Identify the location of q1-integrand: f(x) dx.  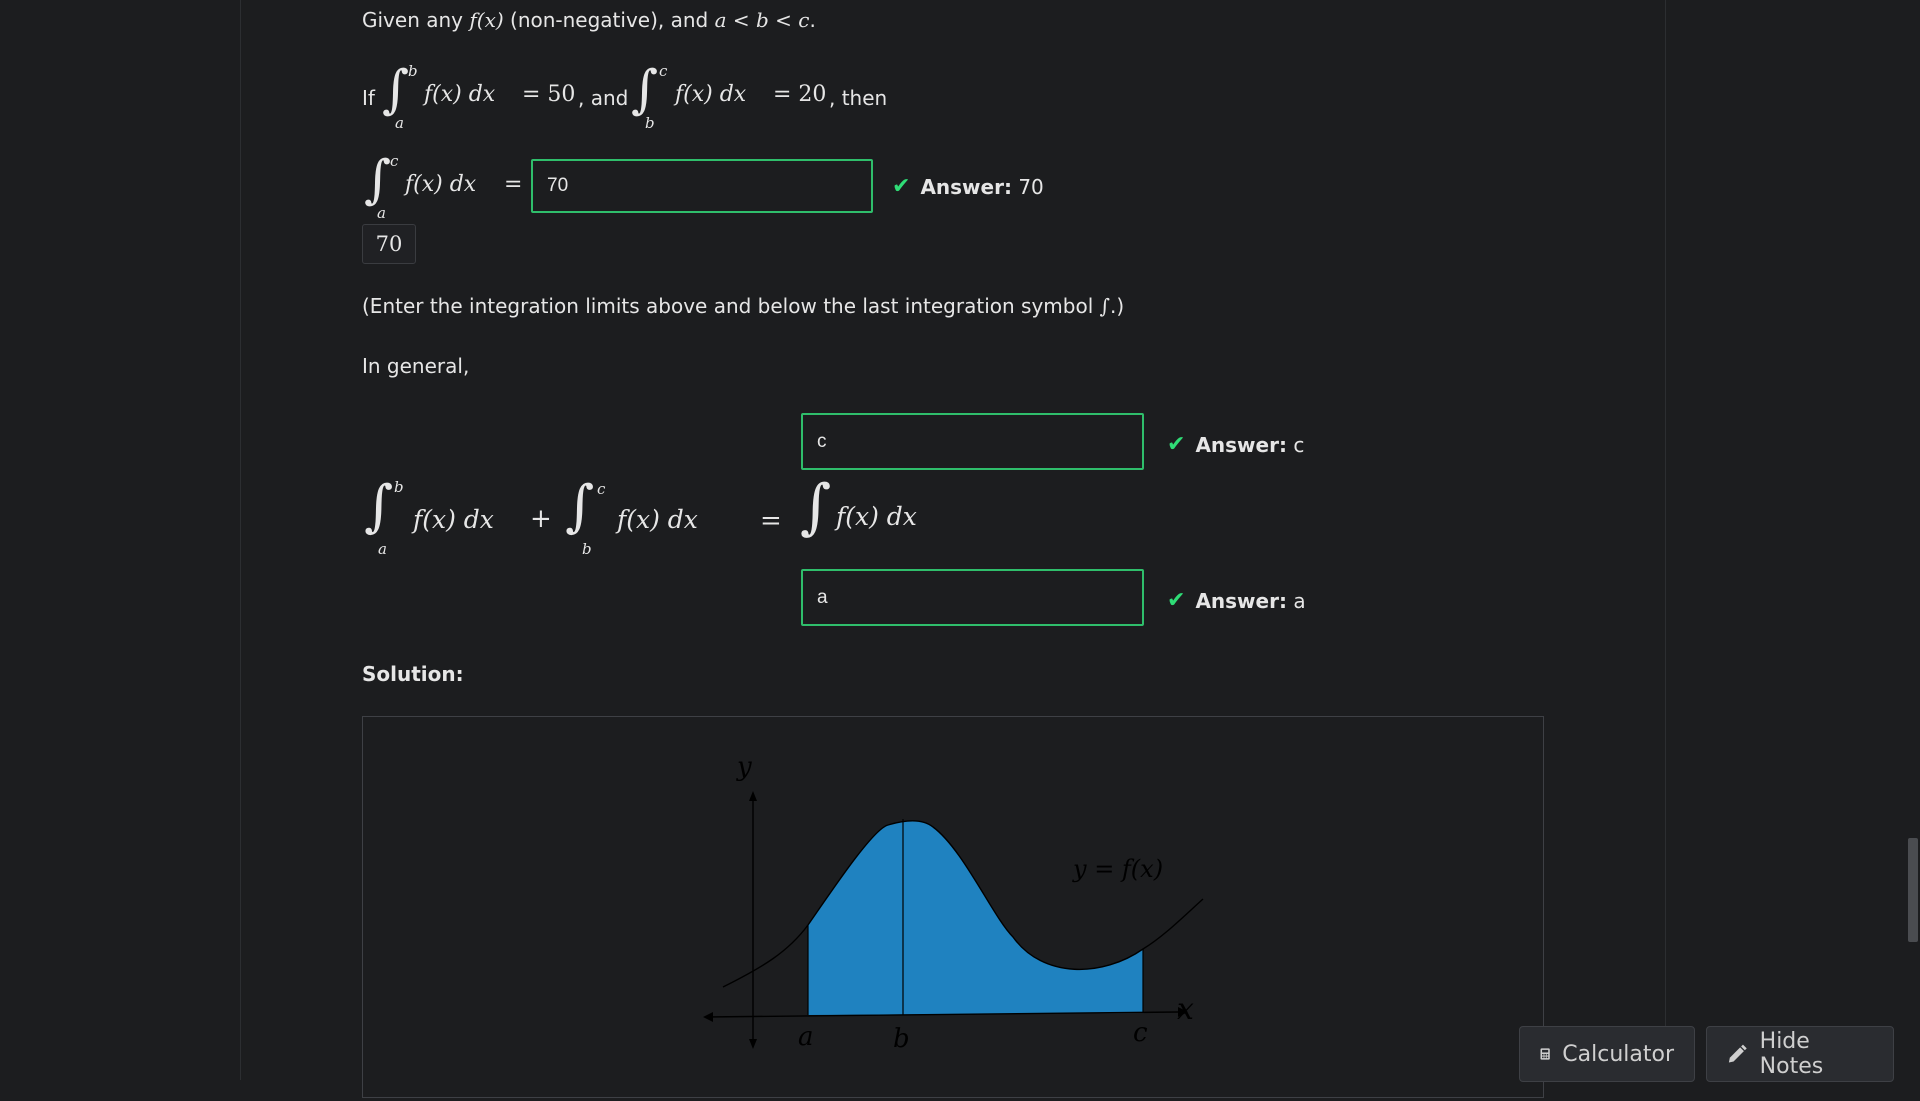
(441, 184).